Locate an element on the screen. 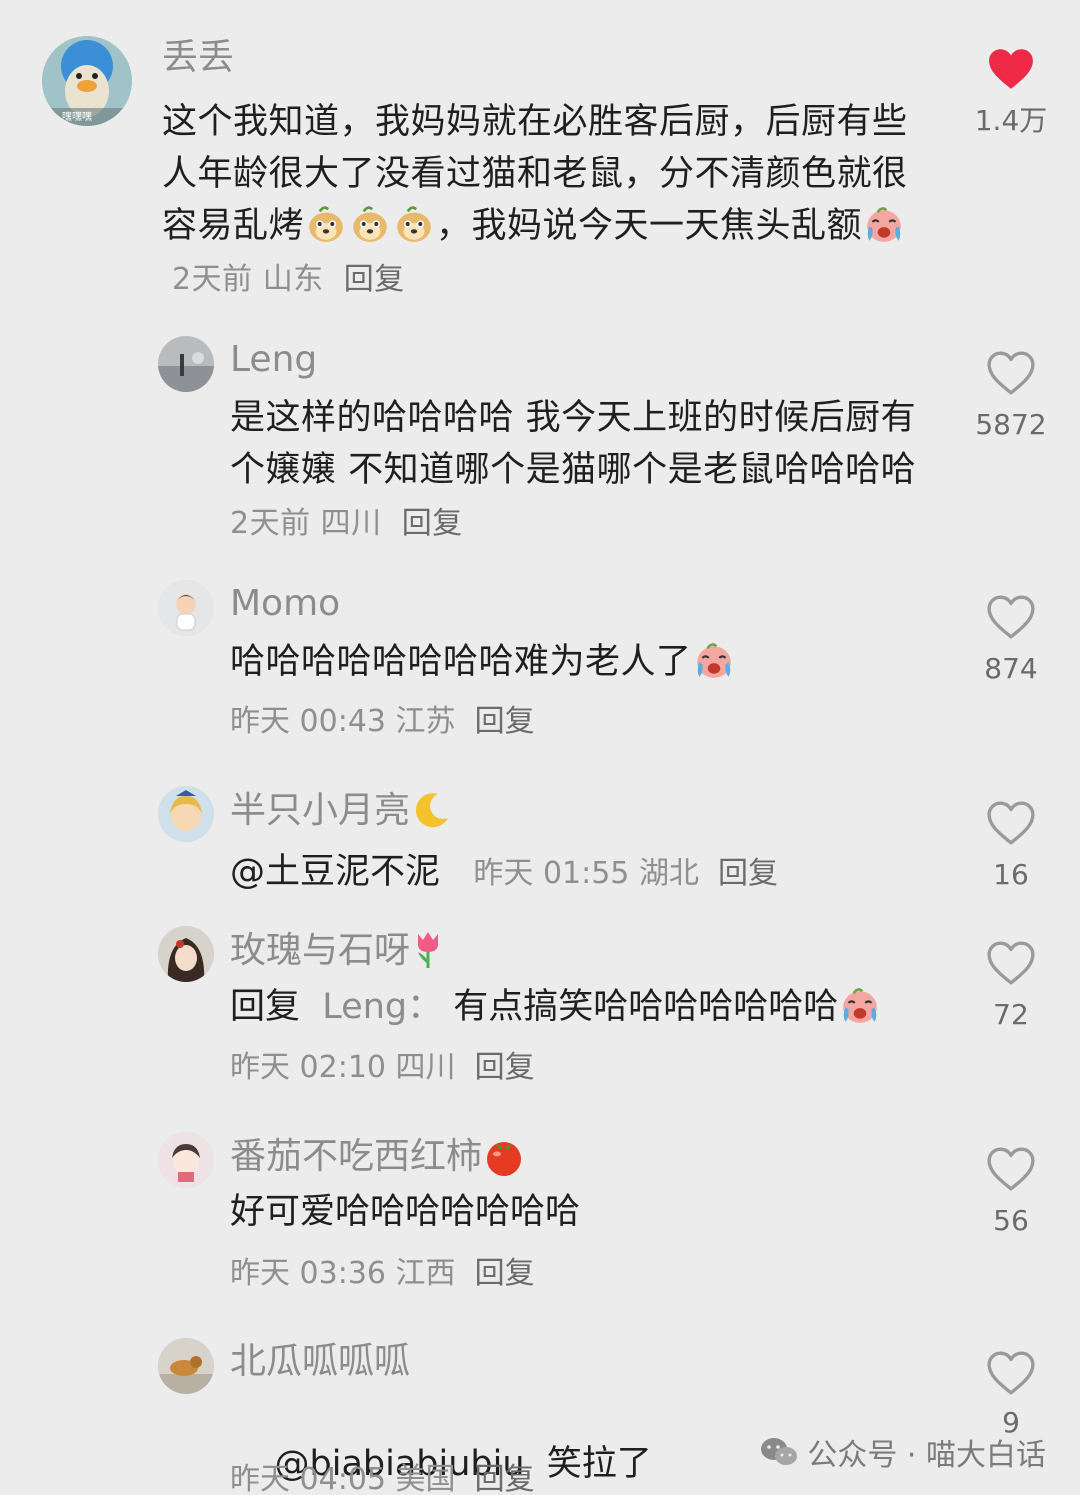 Image resolution: width=1080 pixels, height=1495 pixels. like-button: 1.4万 is located at coordinates (1011, 92).